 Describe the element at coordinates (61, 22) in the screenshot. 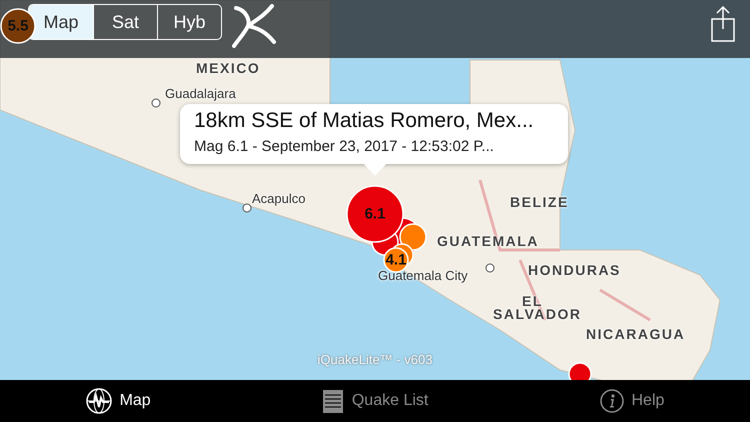

I see `segment-button: Map` at that location.